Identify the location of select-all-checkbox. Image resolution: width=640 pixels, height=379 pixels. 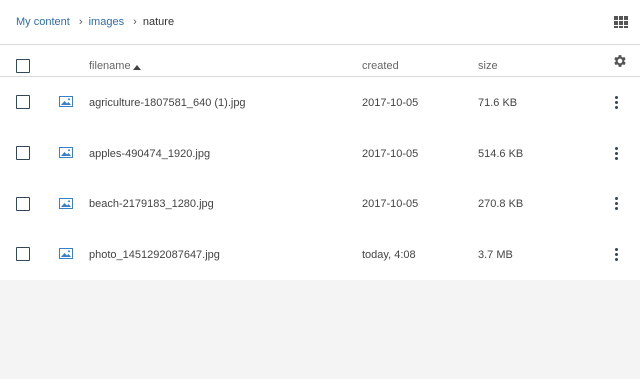
(23, 66).